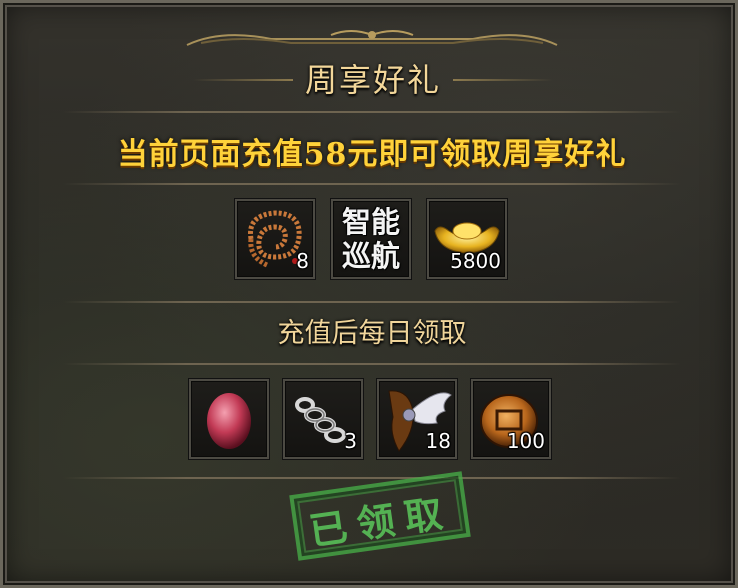 The image size is (738, 588). I want to click on claimed-stamp-text: 已领取, so click(381, 521).